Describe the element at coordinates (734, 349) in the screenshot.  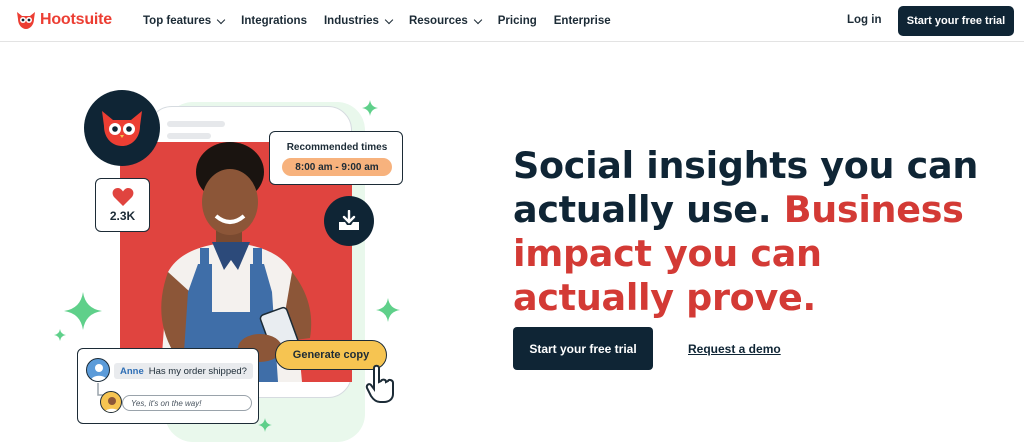
I see `request-demo-link: Request a demo` at that location.